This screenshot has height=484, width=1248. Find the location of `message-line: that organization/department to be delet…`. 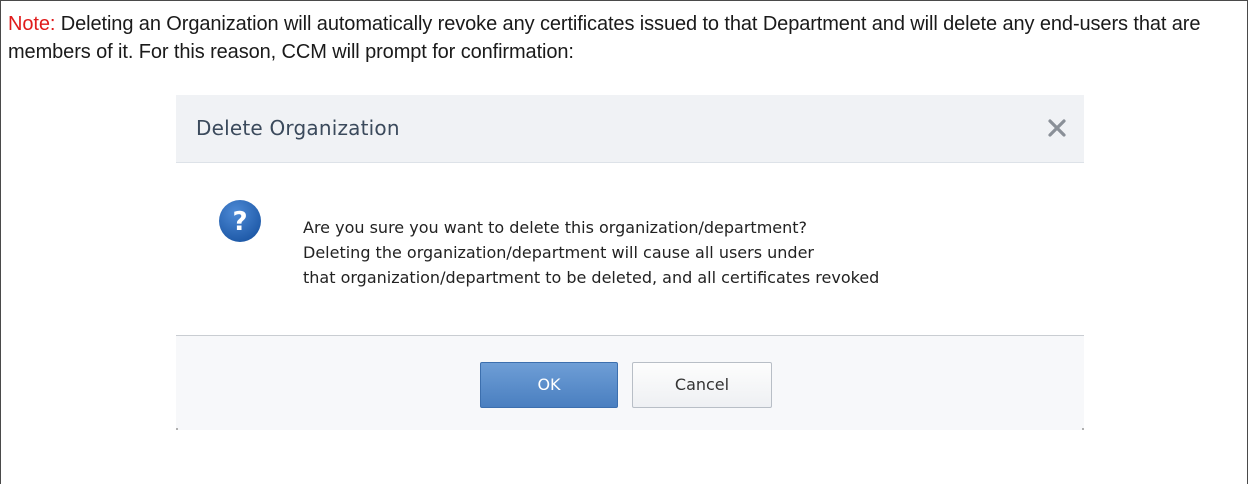

message-line: that organization/department to be delet… is located at coordinates (591, 277).